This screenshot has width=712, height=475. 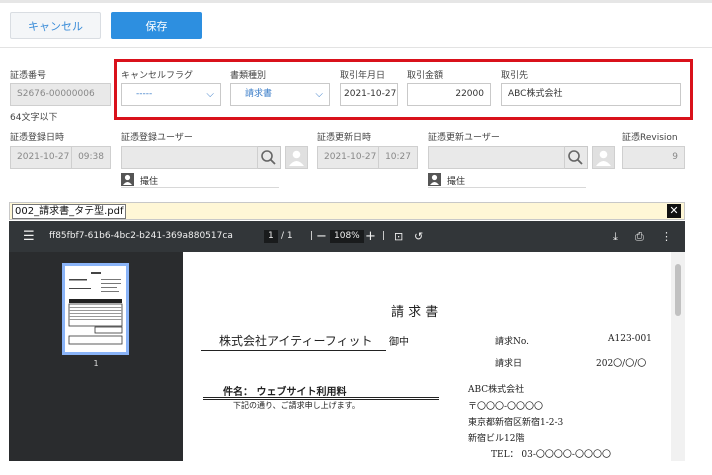 What do you see at coordinates (496, 439) in the screenshot?
I see `issuer-address2: 新宿ビル12階` at bounding box center [496, 439].